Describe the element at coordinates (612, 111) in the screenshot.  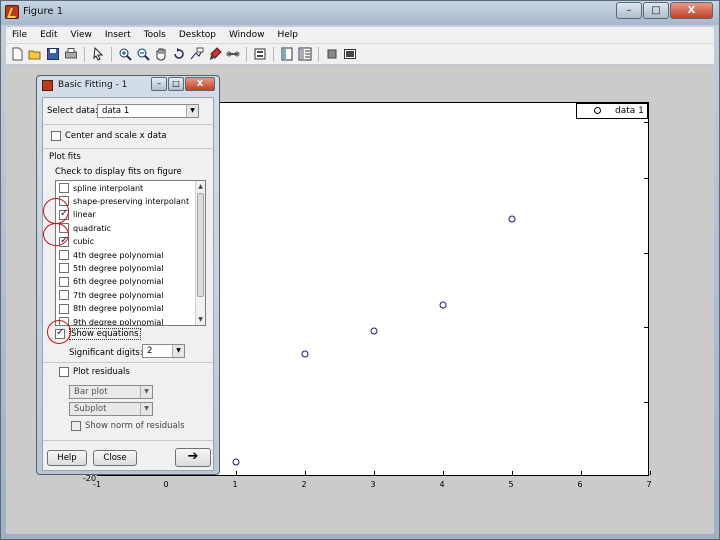
I see `legend: data 1` at that location.